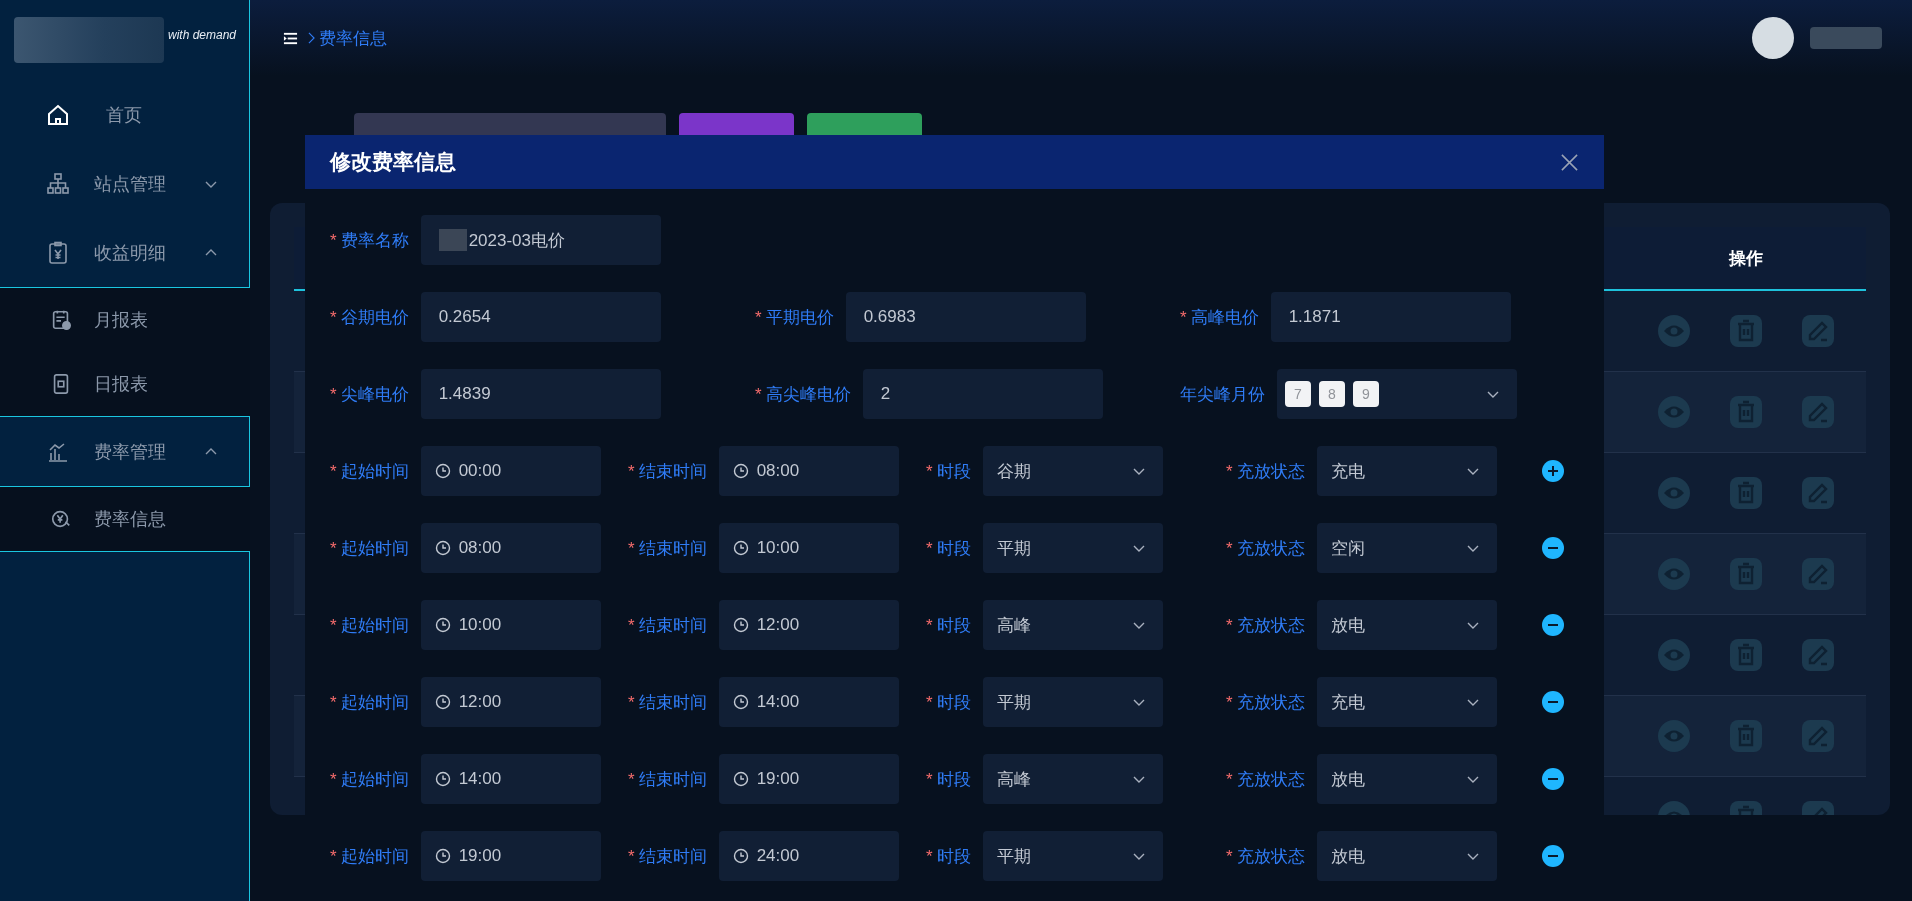 The height and width of the screenshot is (901, 1912). What do you see at coordinates (1332, 394) in the screenshot?
I see `month-tag: 8` at bounding box center [1332, 394].